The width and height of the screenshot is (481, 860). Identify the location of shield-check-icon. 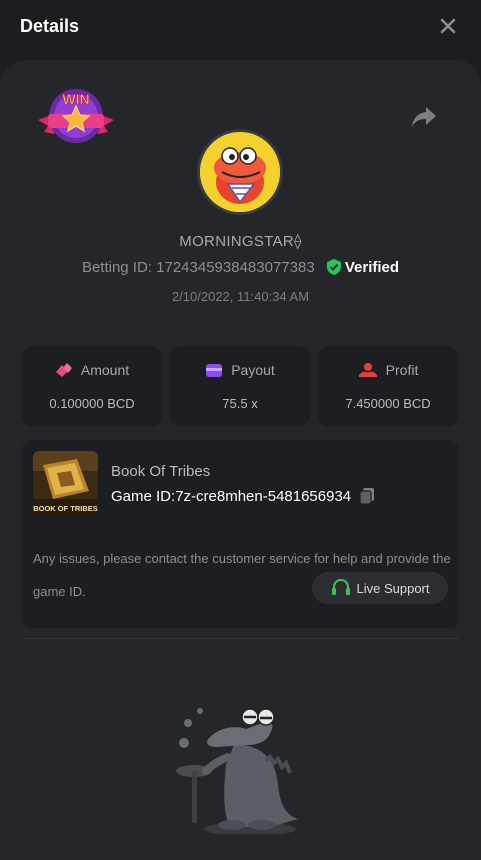
(333, 267).